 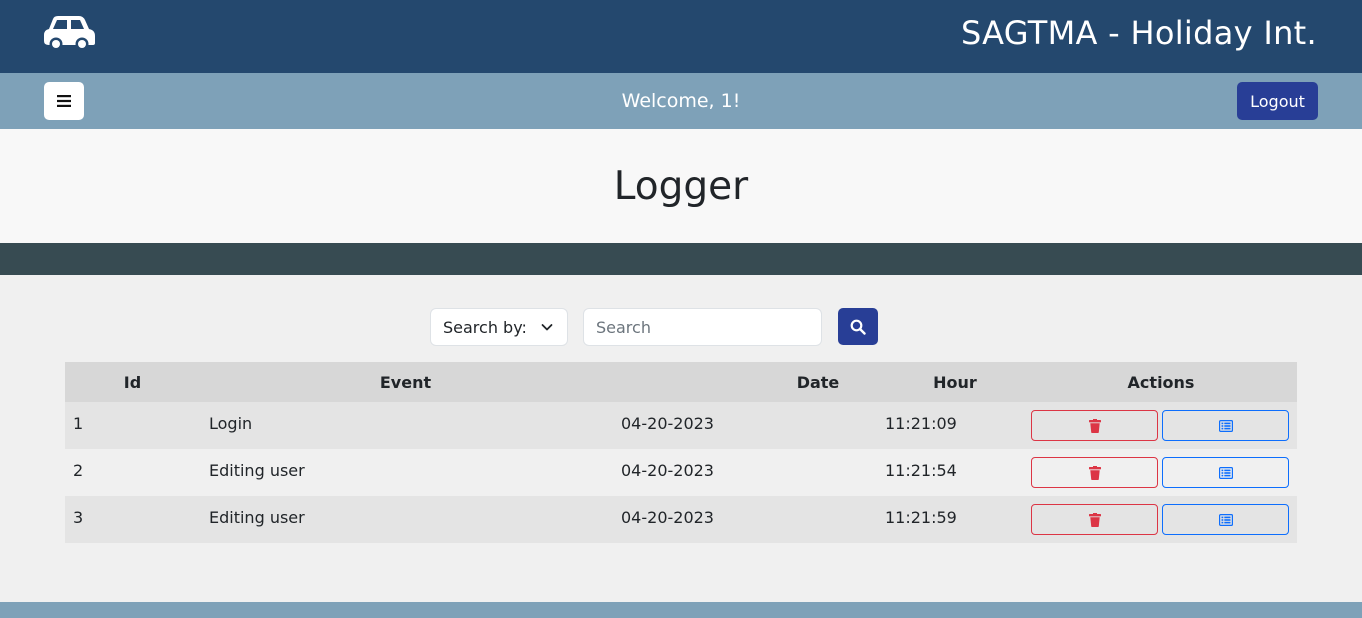 What do you see at coordinates (681, 259) in the screenshot?
I see `divider-band` at bounding box center [681, 259].